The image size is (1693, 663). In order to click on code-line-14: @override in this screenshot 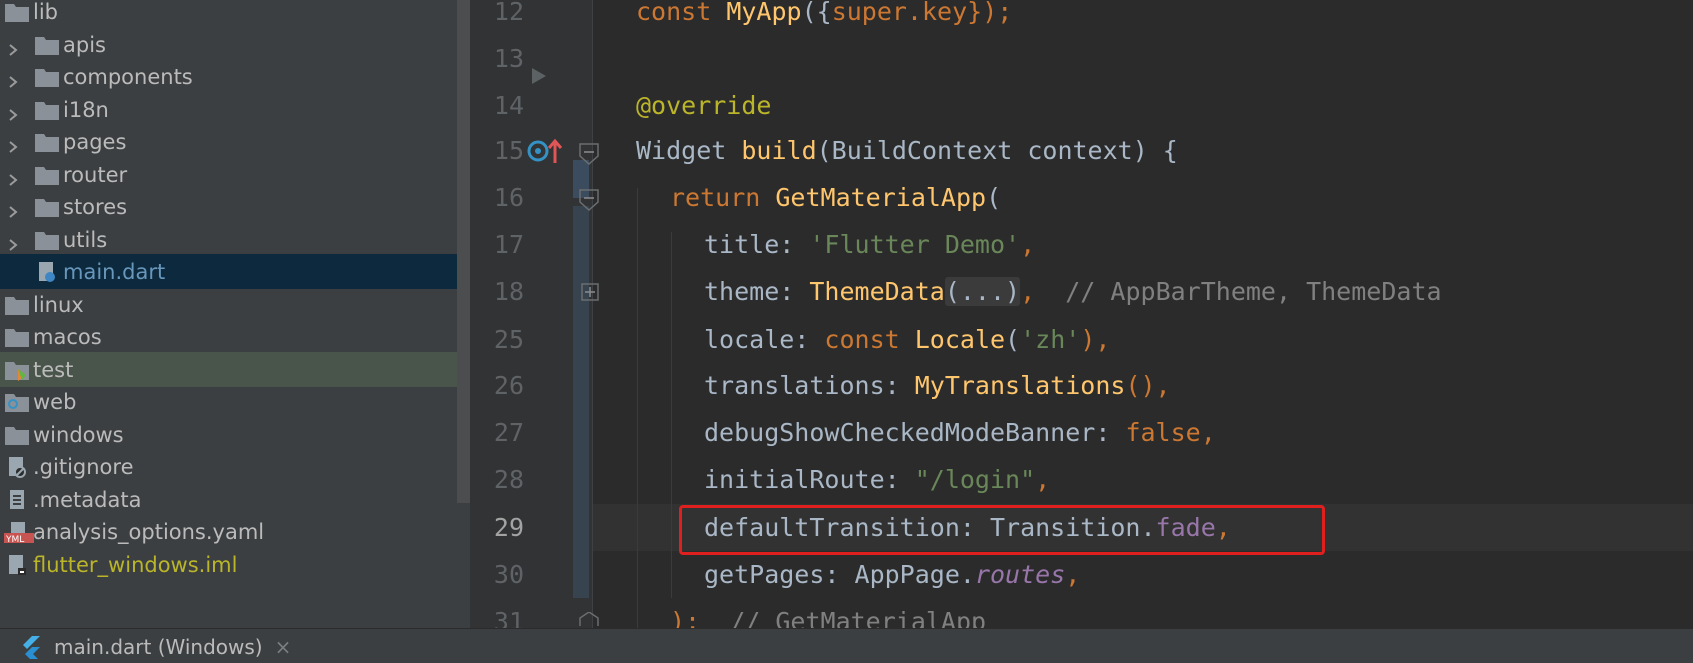, I will do `click(703, 105)`.